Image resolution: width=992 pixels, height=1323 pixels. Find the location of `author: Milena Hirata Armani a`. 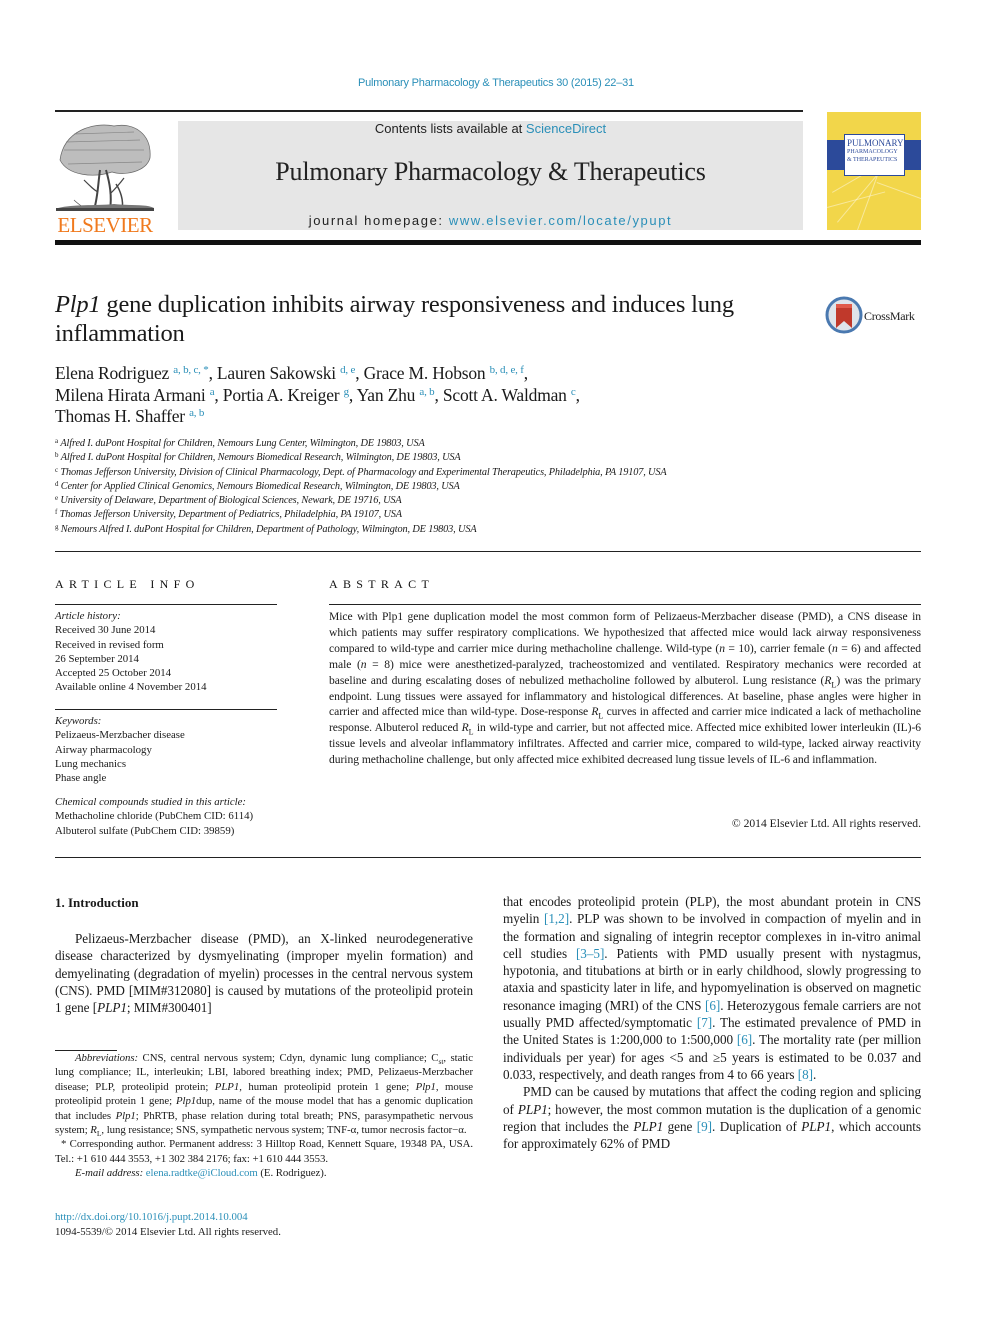

author: Milena Hirata Armani a is located at coordinates (135, 395).